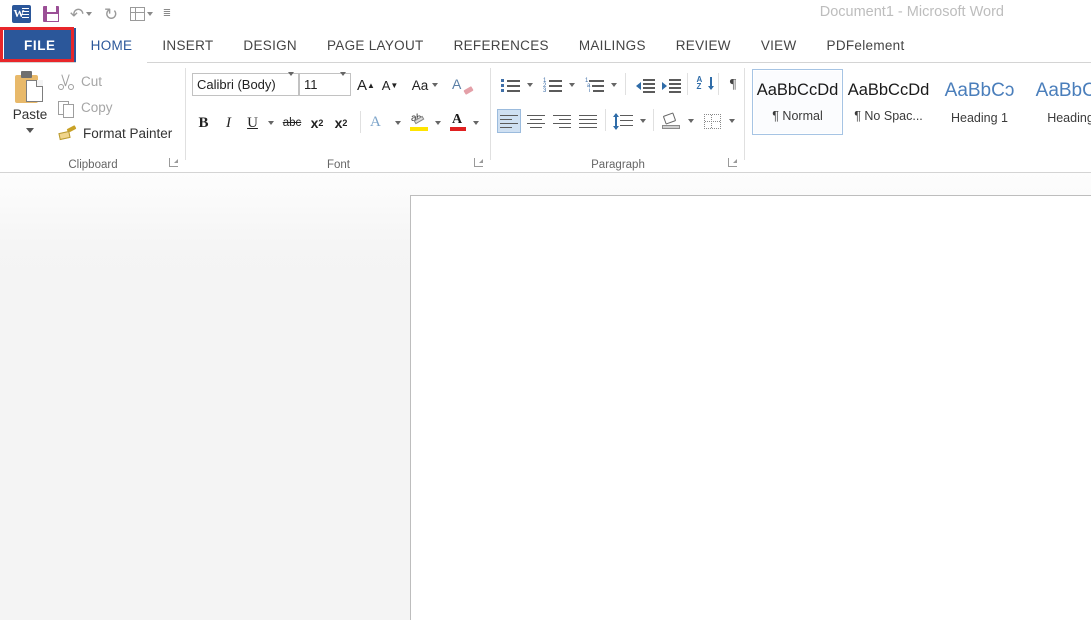 This screenshot has width=1091, height=620. Describe the element at coordinates (51, 14) in the screenshot. I see `save-icon` at that location.